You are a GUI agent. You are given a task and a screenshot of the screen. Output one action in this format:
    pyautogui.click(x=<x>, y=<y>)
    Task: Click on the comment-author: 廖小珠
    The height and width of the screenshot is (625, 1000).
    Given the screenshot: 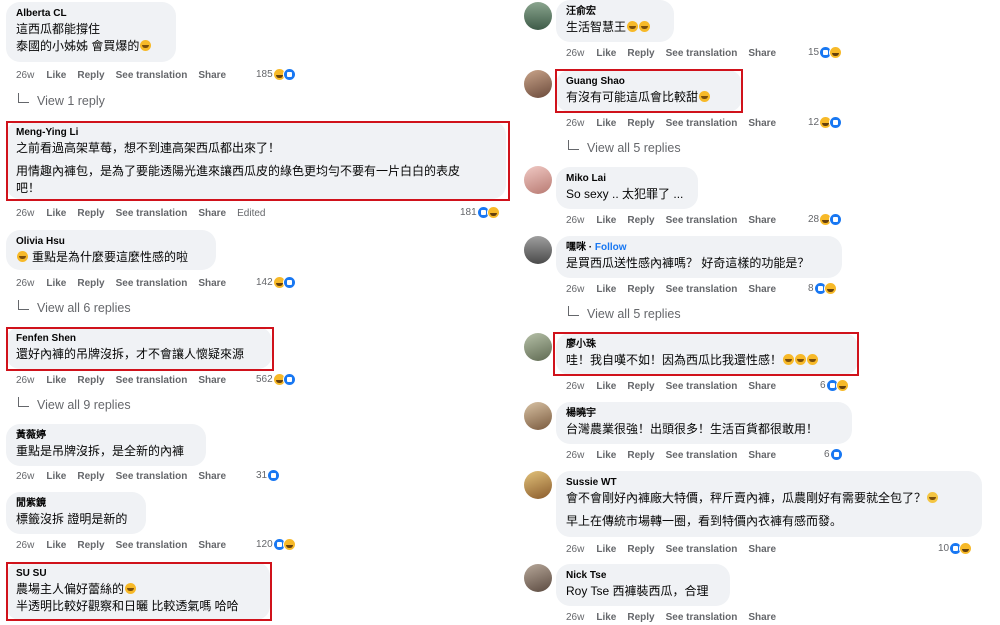 What is the action you would take?
    pyautogui.click(x=707, y=345)
    